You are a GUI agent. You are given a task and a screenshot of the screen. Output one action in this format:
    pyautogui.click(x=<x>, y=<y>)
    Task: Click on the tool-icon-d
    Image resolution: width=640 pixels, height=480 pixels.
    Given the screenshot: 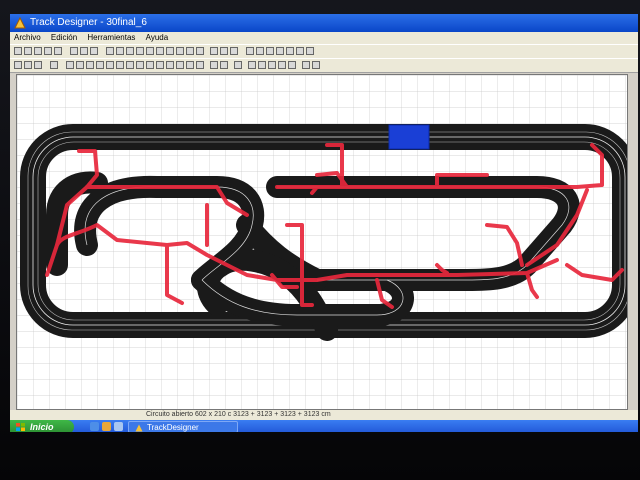 What is the action you would take?
    pyautogui.click(x=140, y=51)
    